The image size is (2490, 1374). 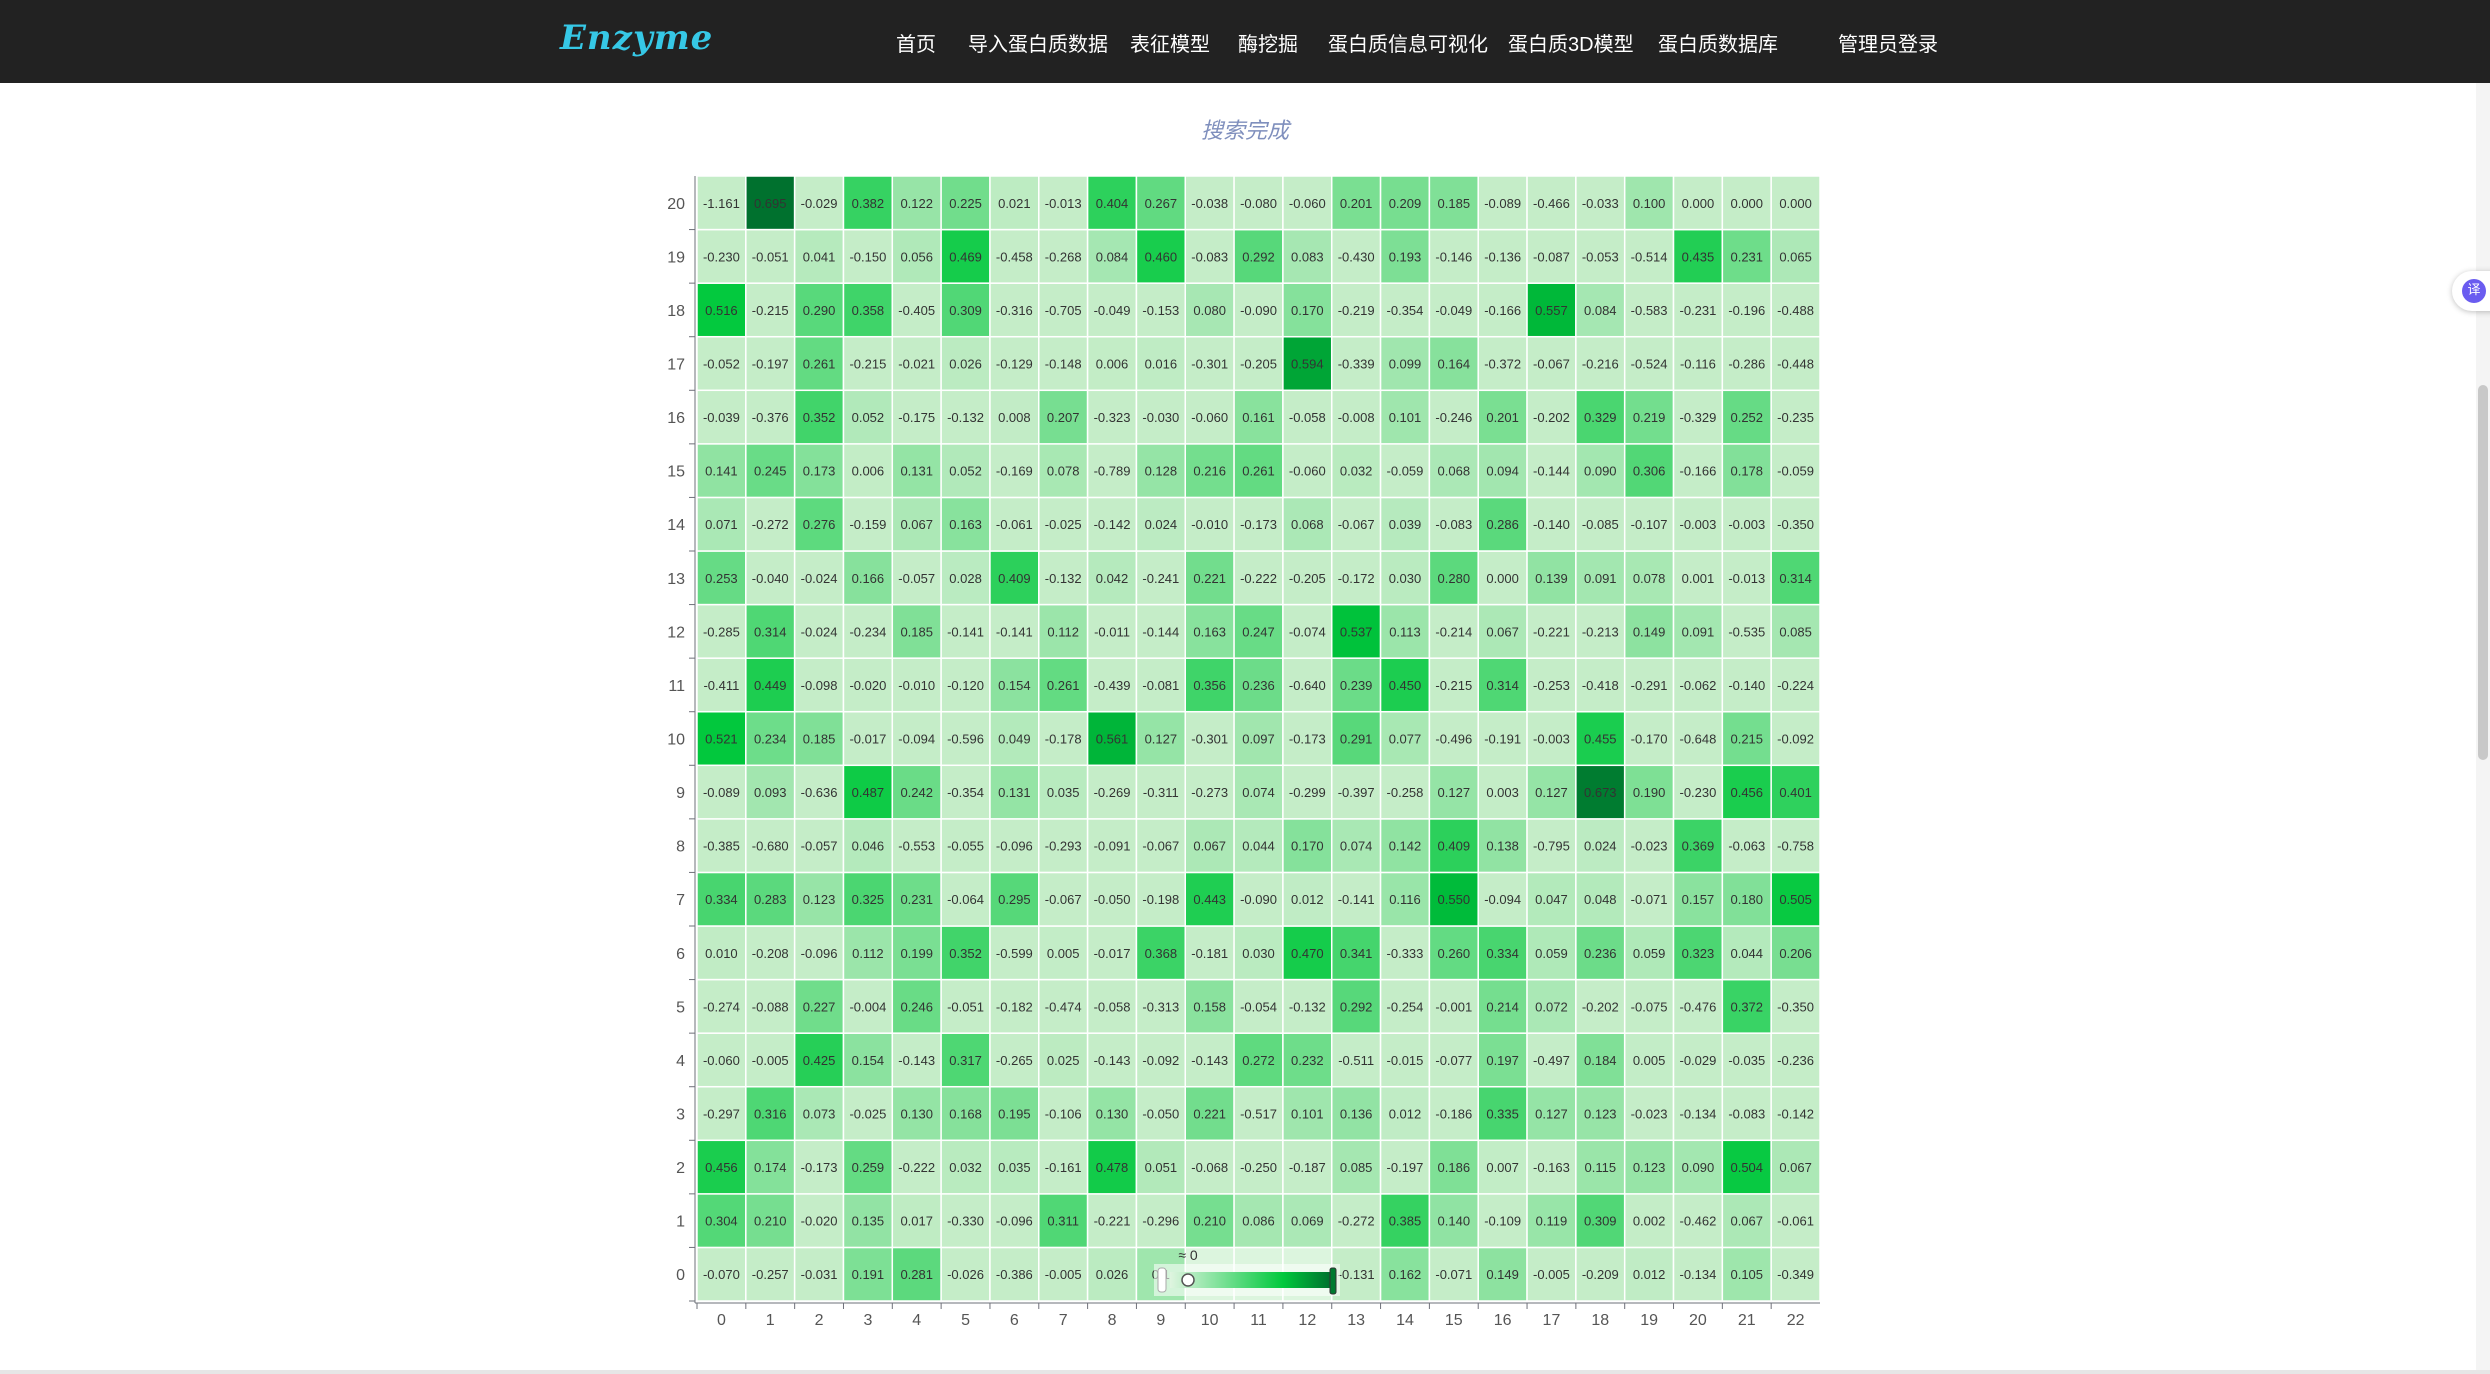 What do you see at coordinates (965, 899) in the screenshot?
I see `heatmap-cell-label: -0.064` at bounding box center [965, 899].